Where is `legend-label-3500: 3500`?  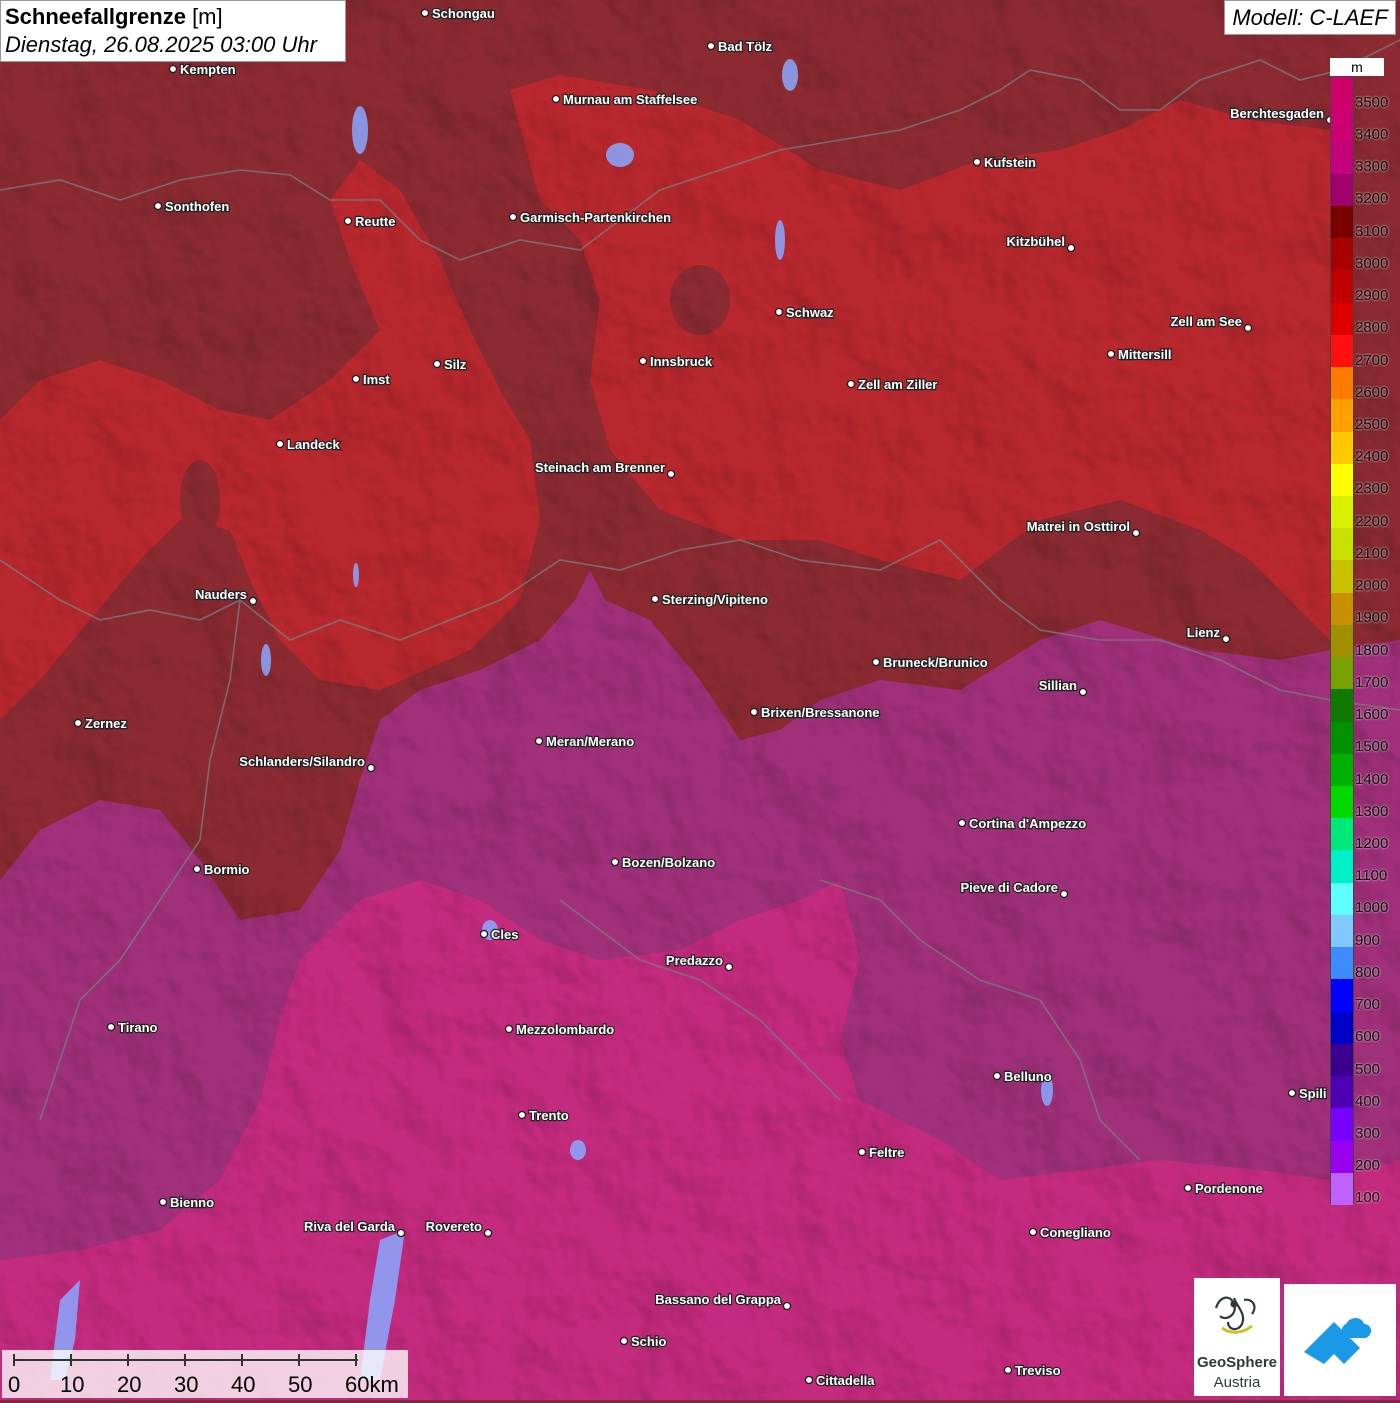
legend-label-3500: 3500 is located at coordinates (1372, 102).